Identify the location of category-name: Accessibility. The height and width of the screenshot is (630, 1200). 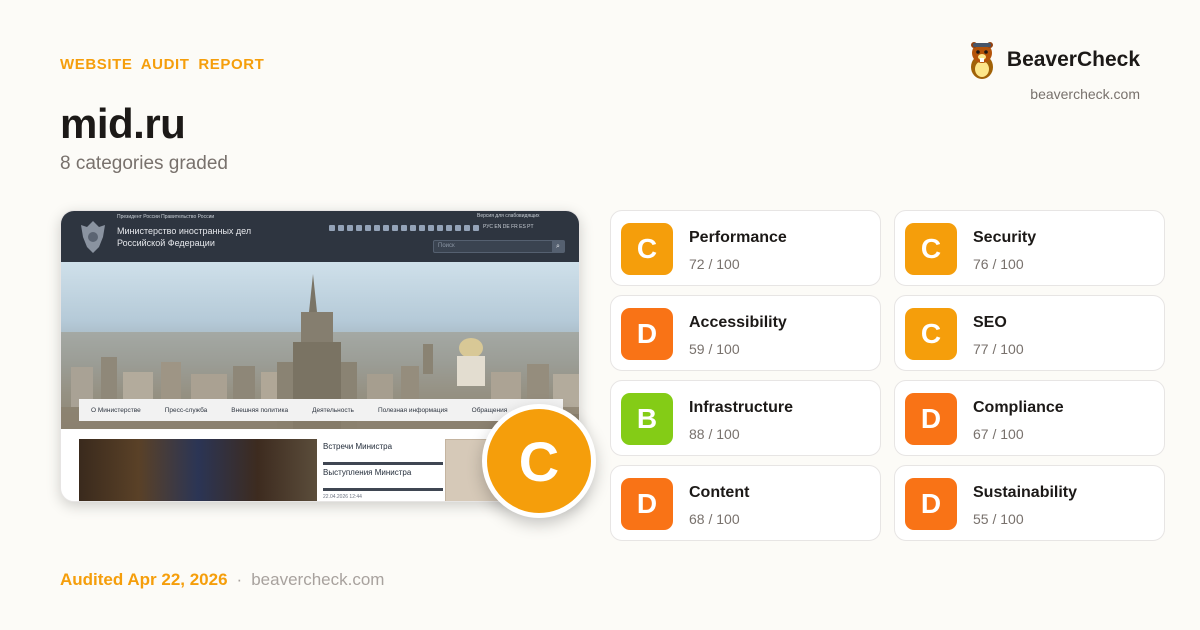
(738, 322).